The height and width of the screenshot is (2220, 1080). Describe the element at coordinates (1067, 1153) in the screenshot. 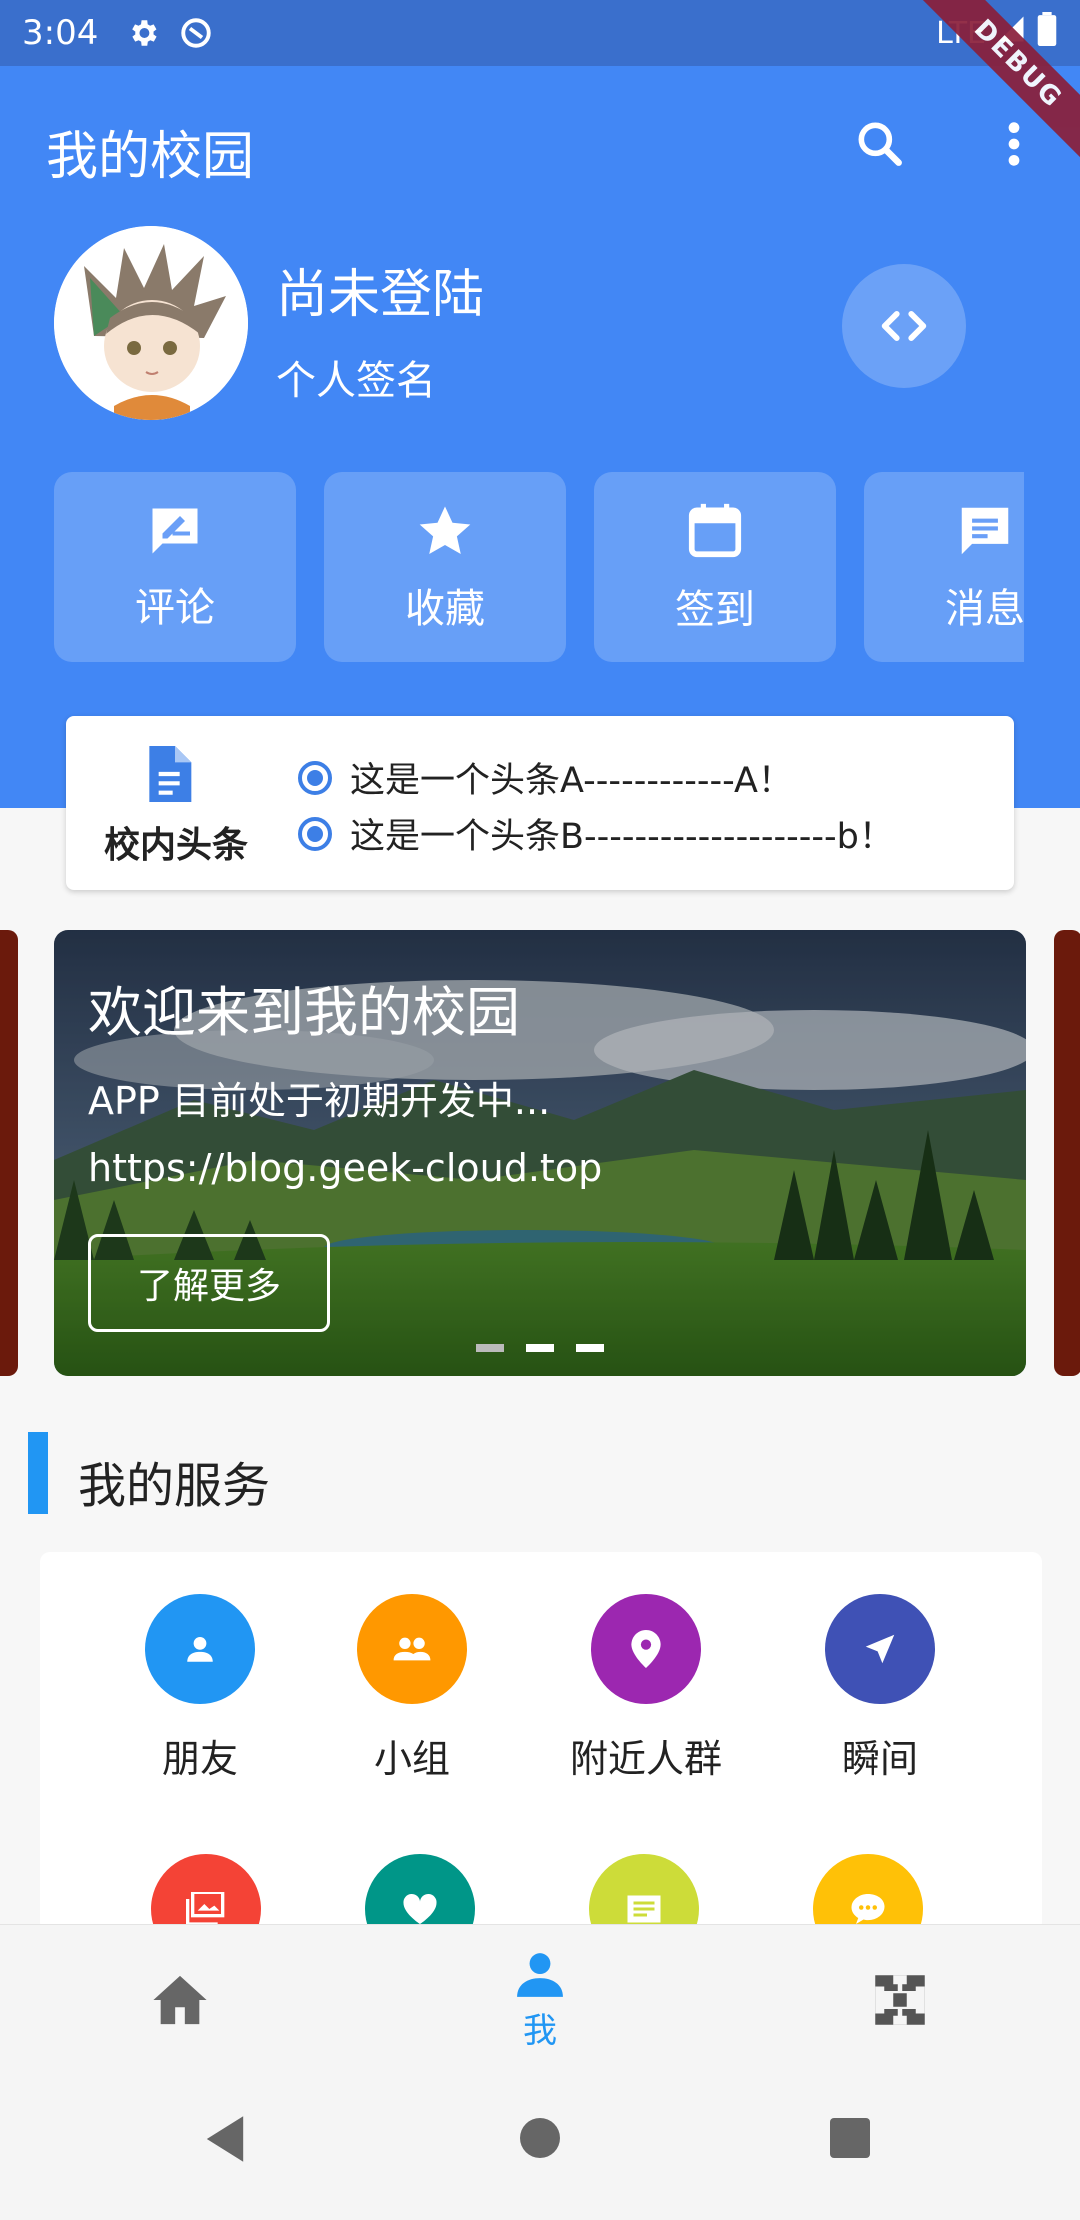

I see `carousel-next-slide` at that location.